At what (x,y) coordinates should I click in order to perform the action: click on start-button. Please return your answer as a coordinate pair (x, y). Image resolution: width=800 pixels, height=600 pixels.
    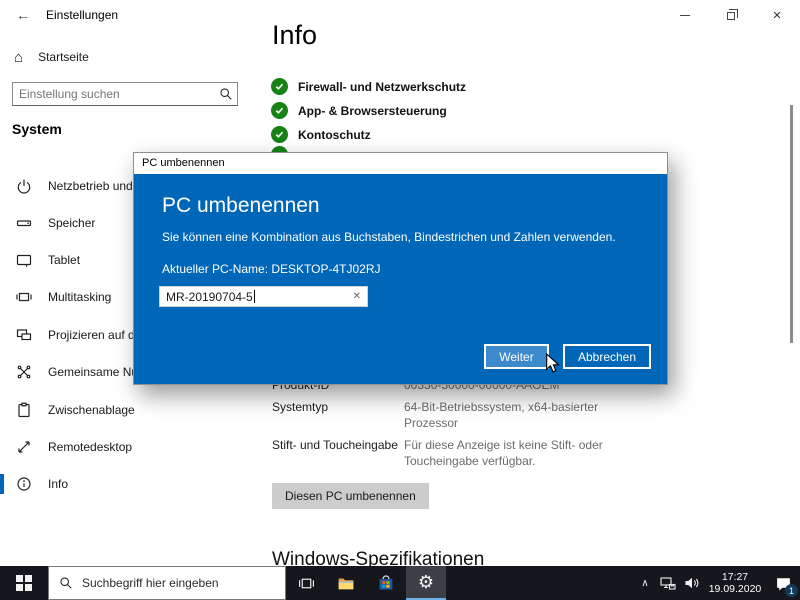
    Looking at the image, I should click on (24, 583).